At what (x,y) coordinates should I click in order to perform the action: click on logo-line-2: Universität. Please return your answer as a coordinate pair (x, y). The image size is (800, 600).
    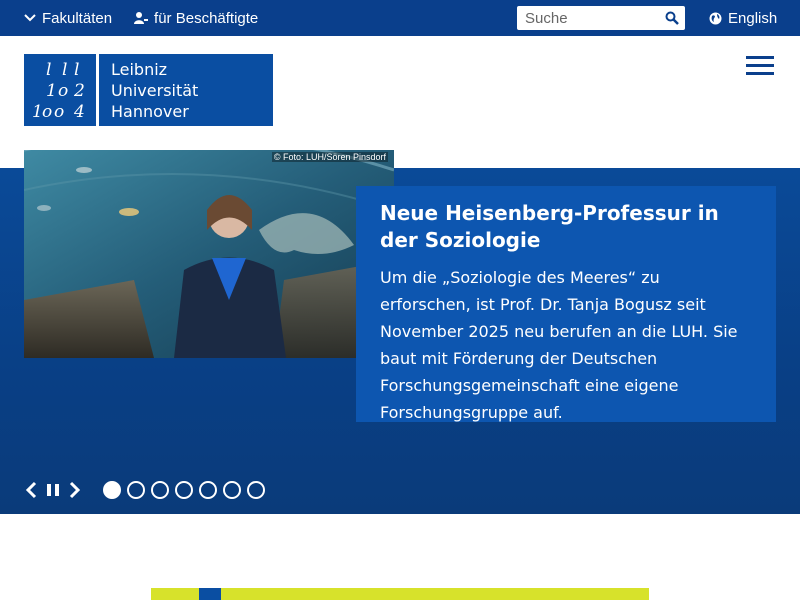
    Looking at the image, I should click on (155, 90).